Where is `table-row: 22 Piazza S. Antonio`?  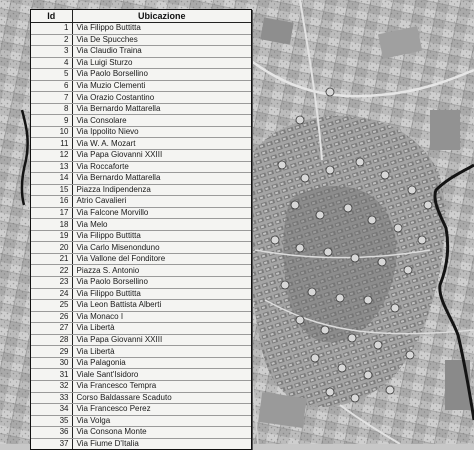
table-row: 22 Piazza S. Antonio is located at coordinates (141, 271).